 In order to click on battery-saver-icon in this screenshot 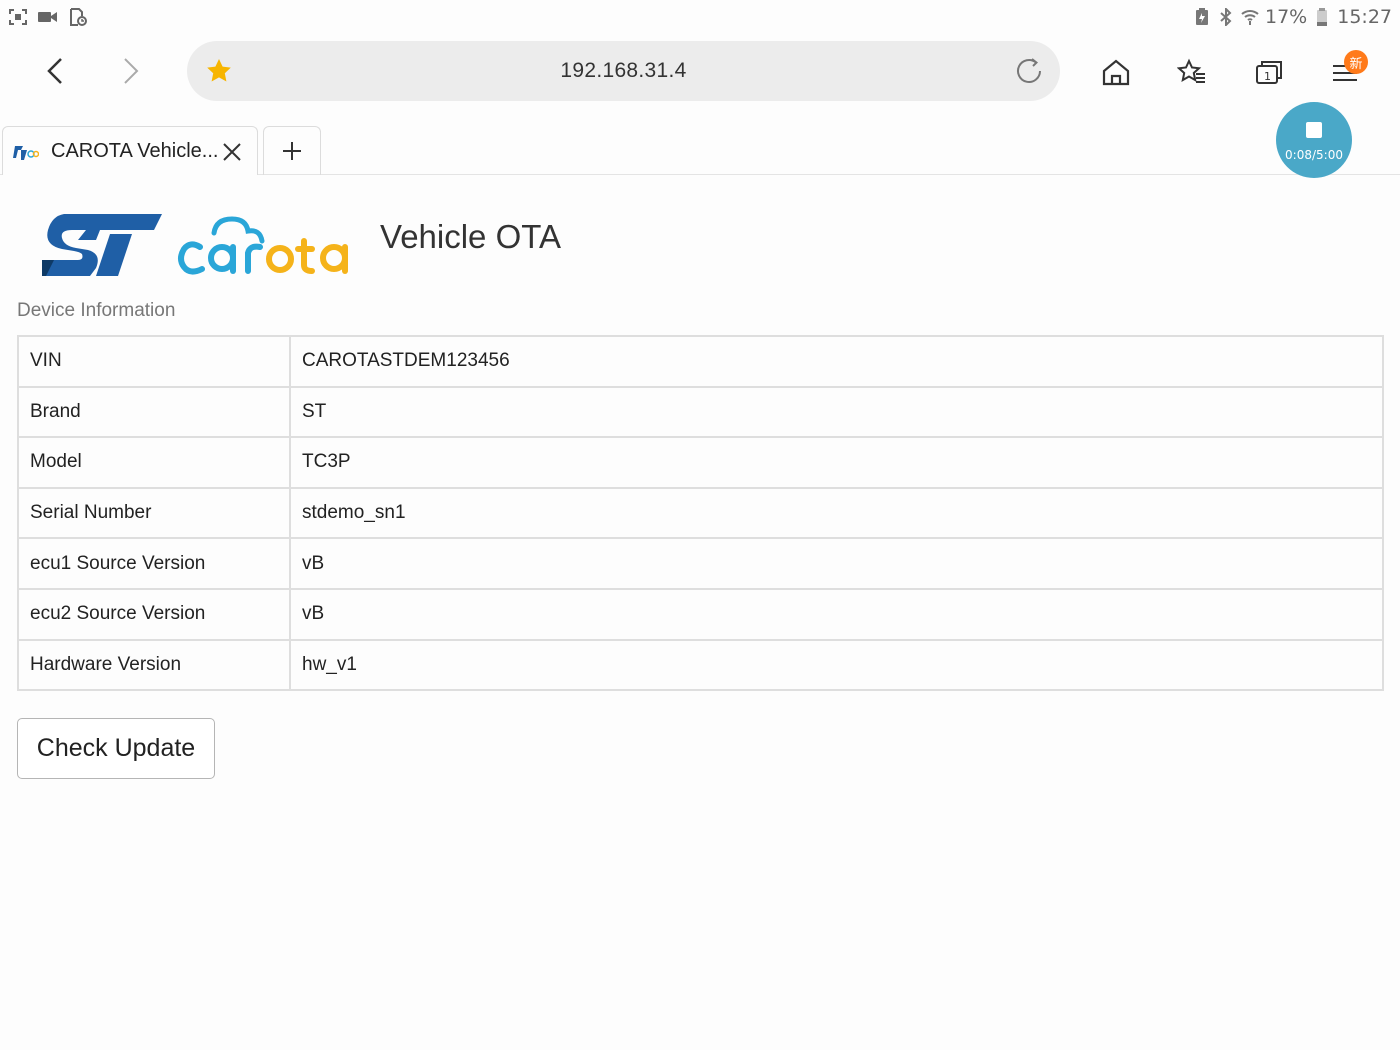, I will do `click(1202, 17)`.